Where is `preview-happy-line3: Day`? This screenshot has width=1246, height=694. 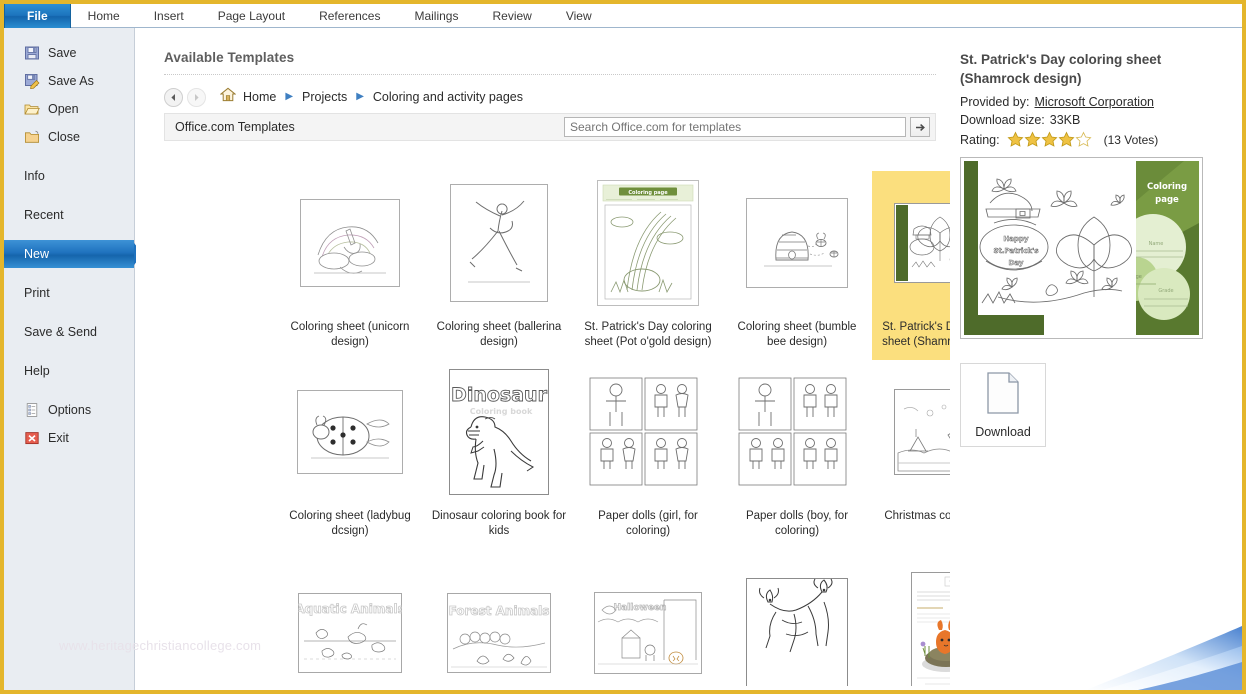 preview-happy-line3: Day is located at coordinates (1016, 263).